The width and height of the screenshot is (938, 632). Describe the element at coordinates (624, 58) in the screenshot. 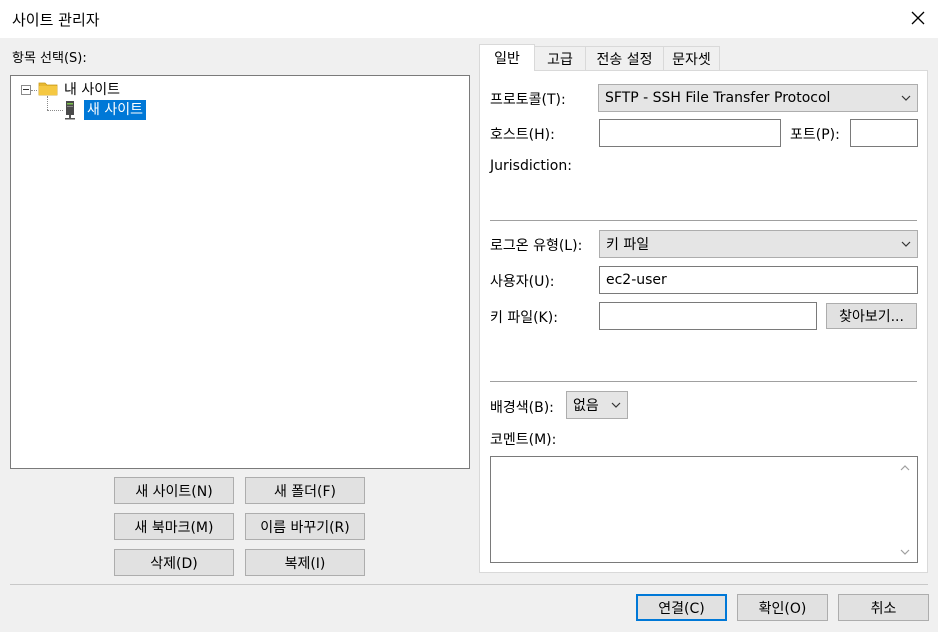

I see `tab-transfer-settings: 전송 설정` at that location.